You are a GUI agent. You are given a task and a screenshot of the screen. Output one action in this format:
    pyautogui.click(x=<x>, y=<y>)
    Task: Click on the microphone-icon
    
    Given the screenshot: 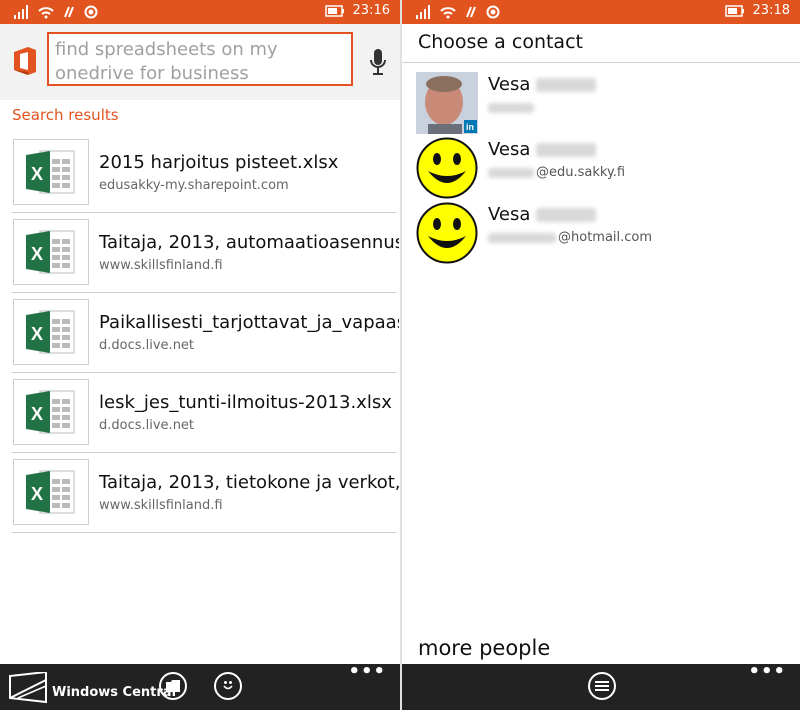 What is the action you would take?
    pyautogui.click(x=378, y=64)
    